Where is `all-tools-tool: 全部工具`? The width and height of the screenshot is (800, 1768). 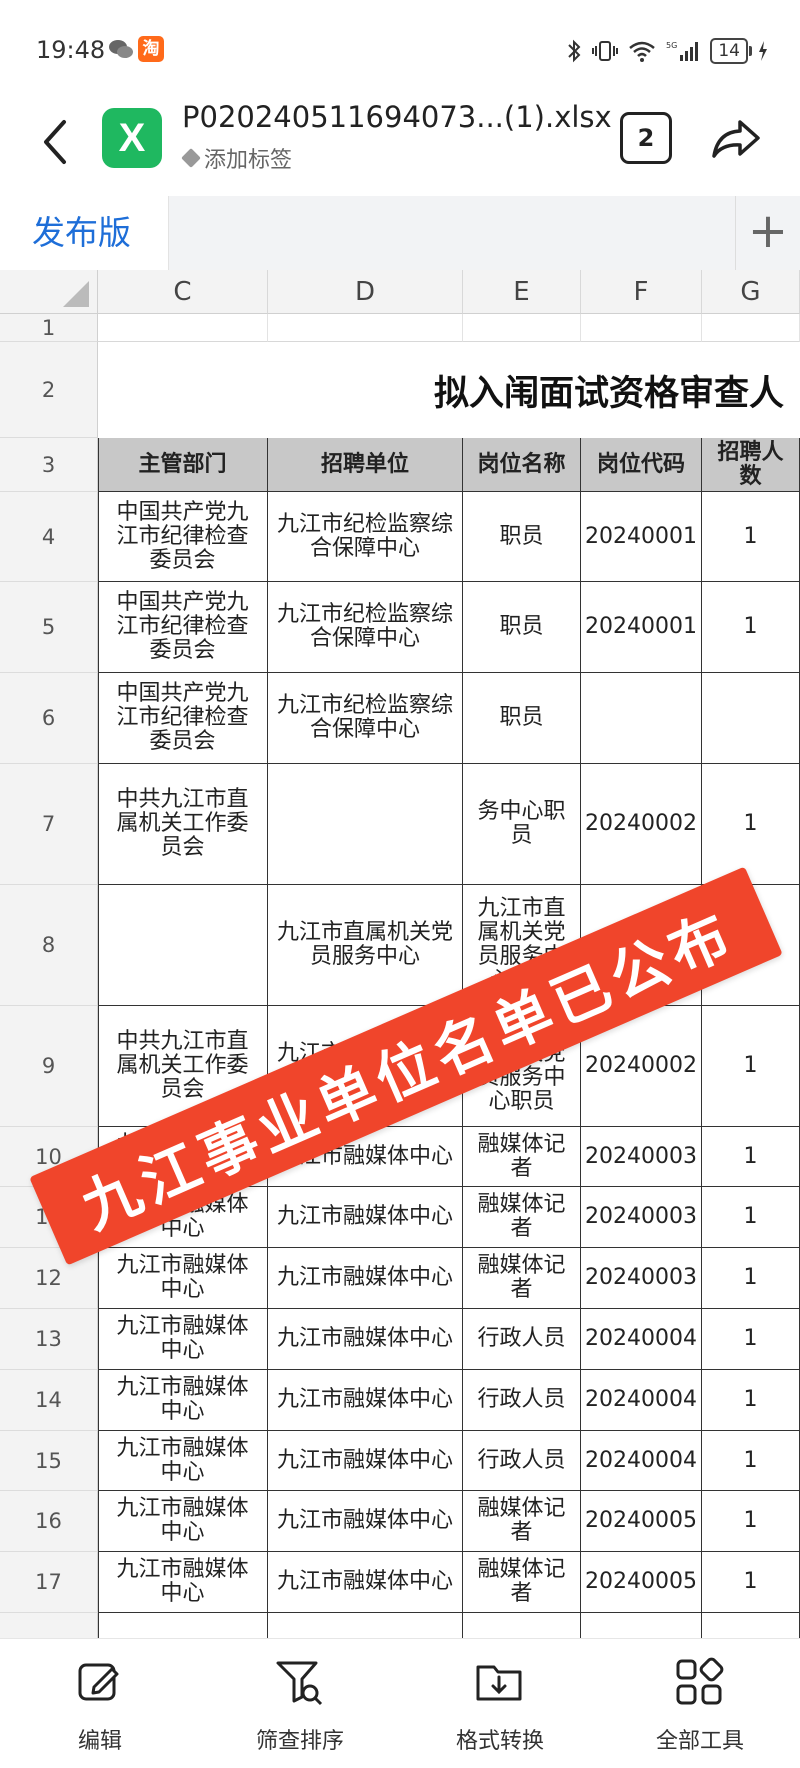
all-tools-tool: 全部工具 is located at coordinates (700, 1703).